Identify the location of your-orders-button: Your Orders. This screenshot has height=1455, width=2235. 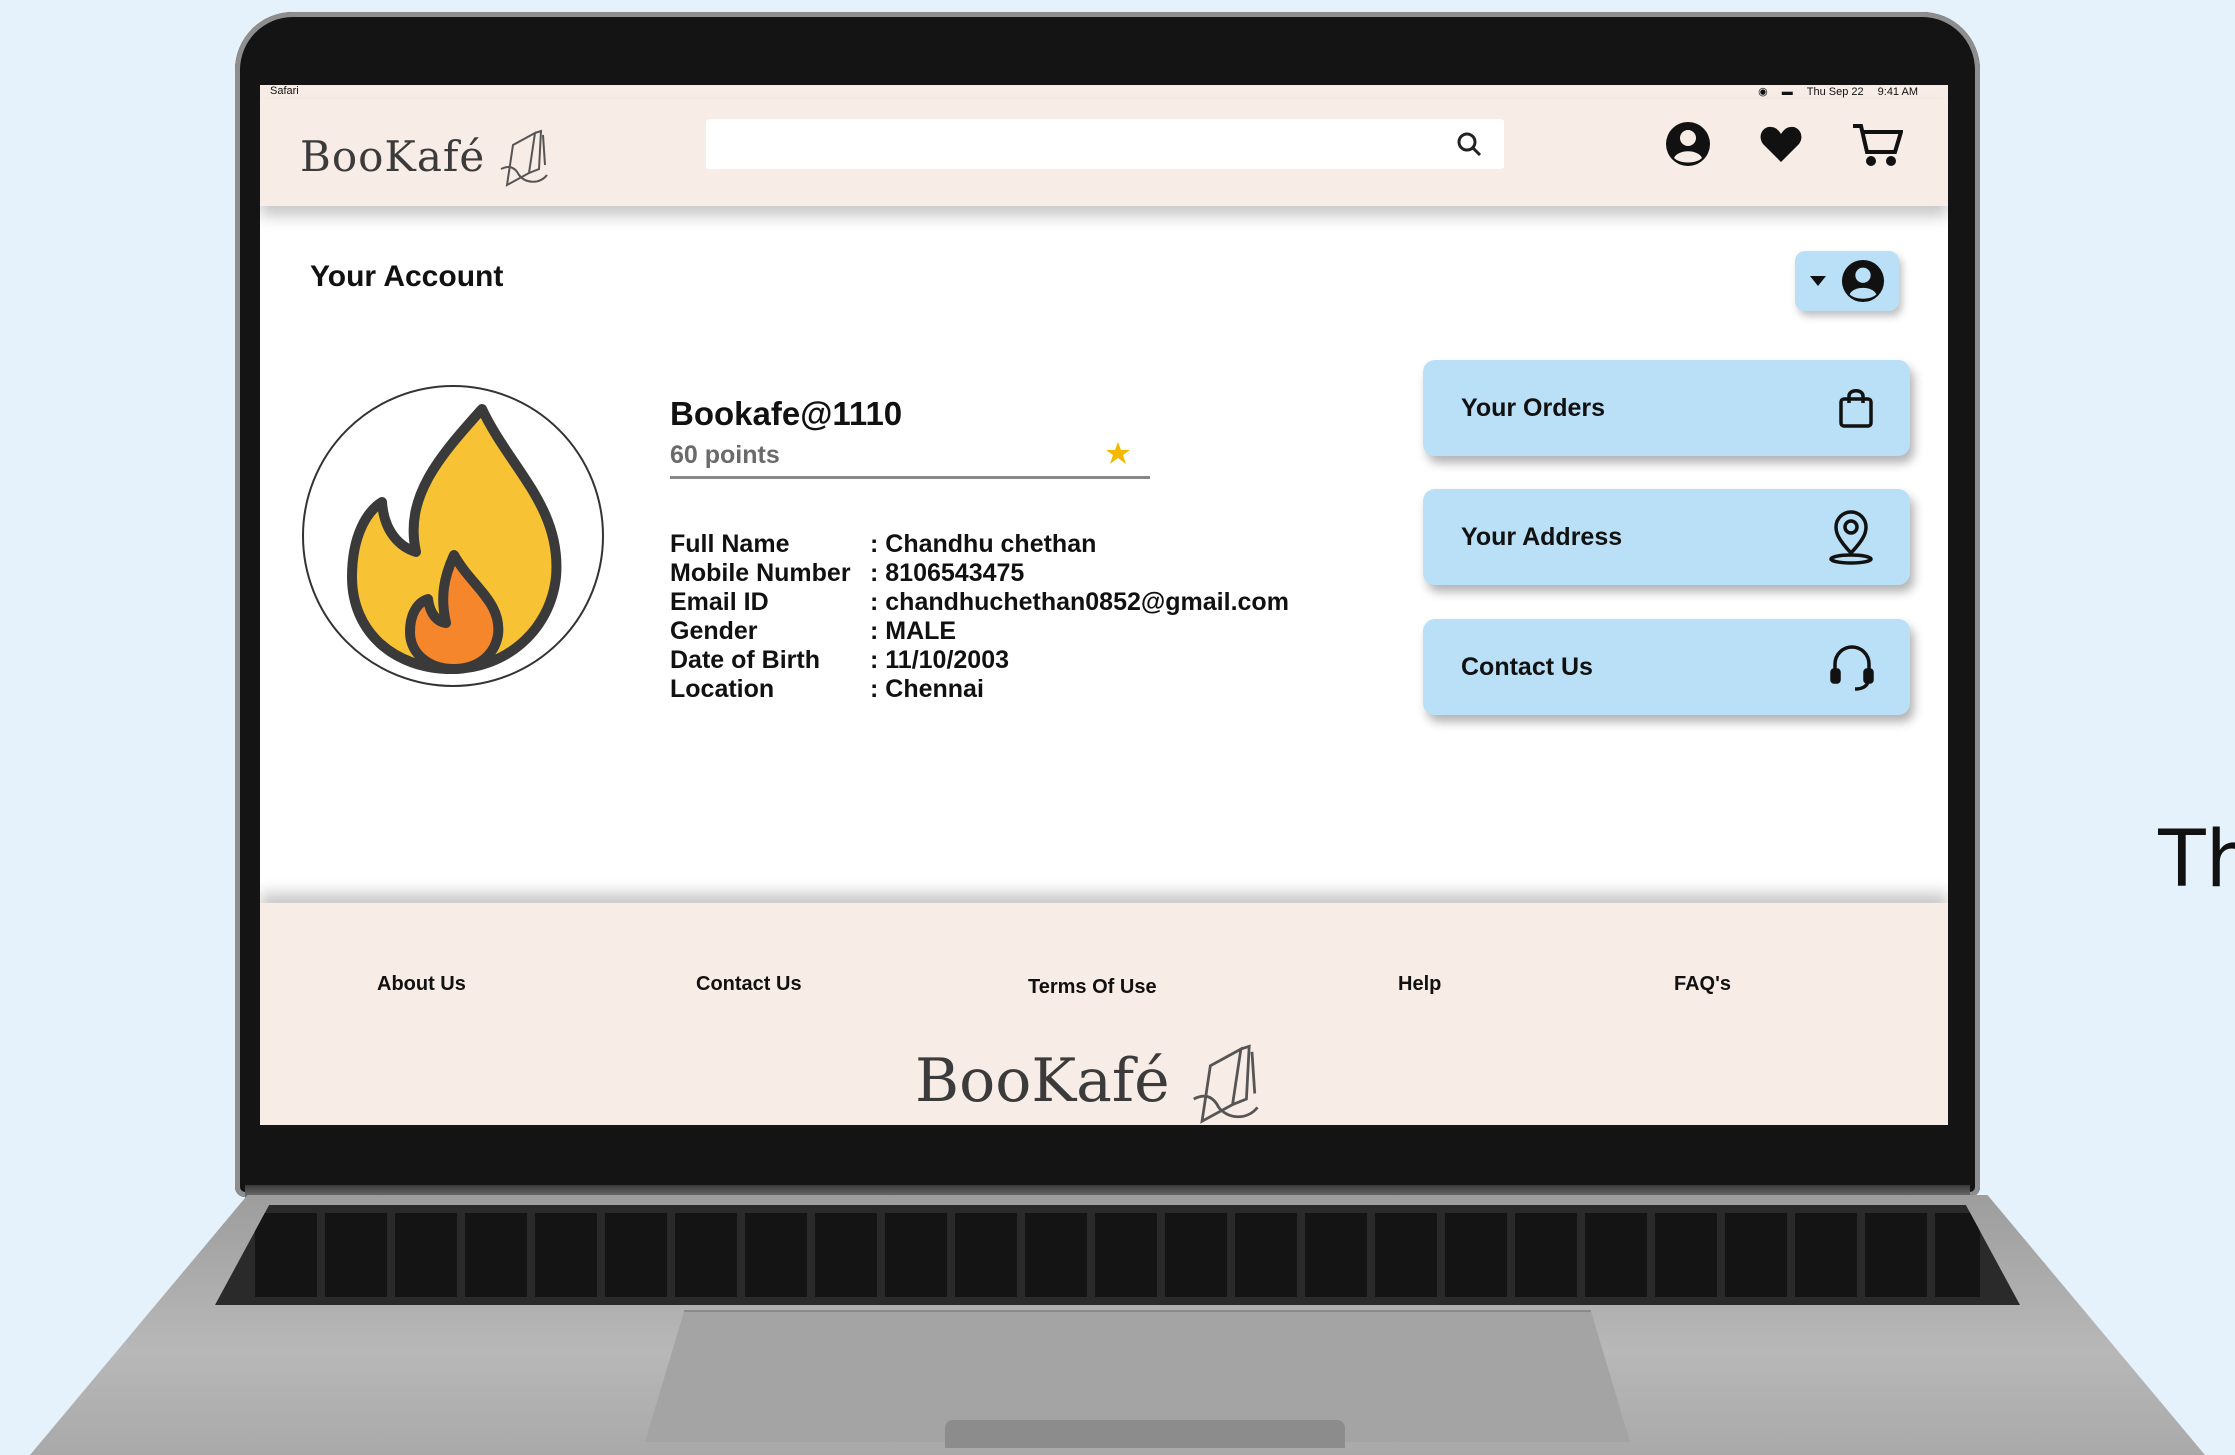
(1666, 408).